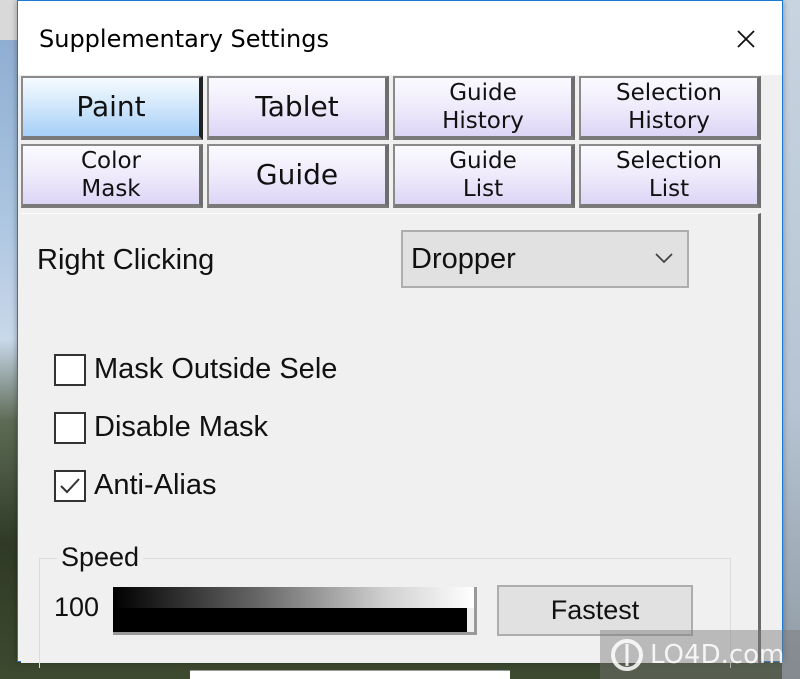  I want to click on speed-value: 100, so click(77, 607).